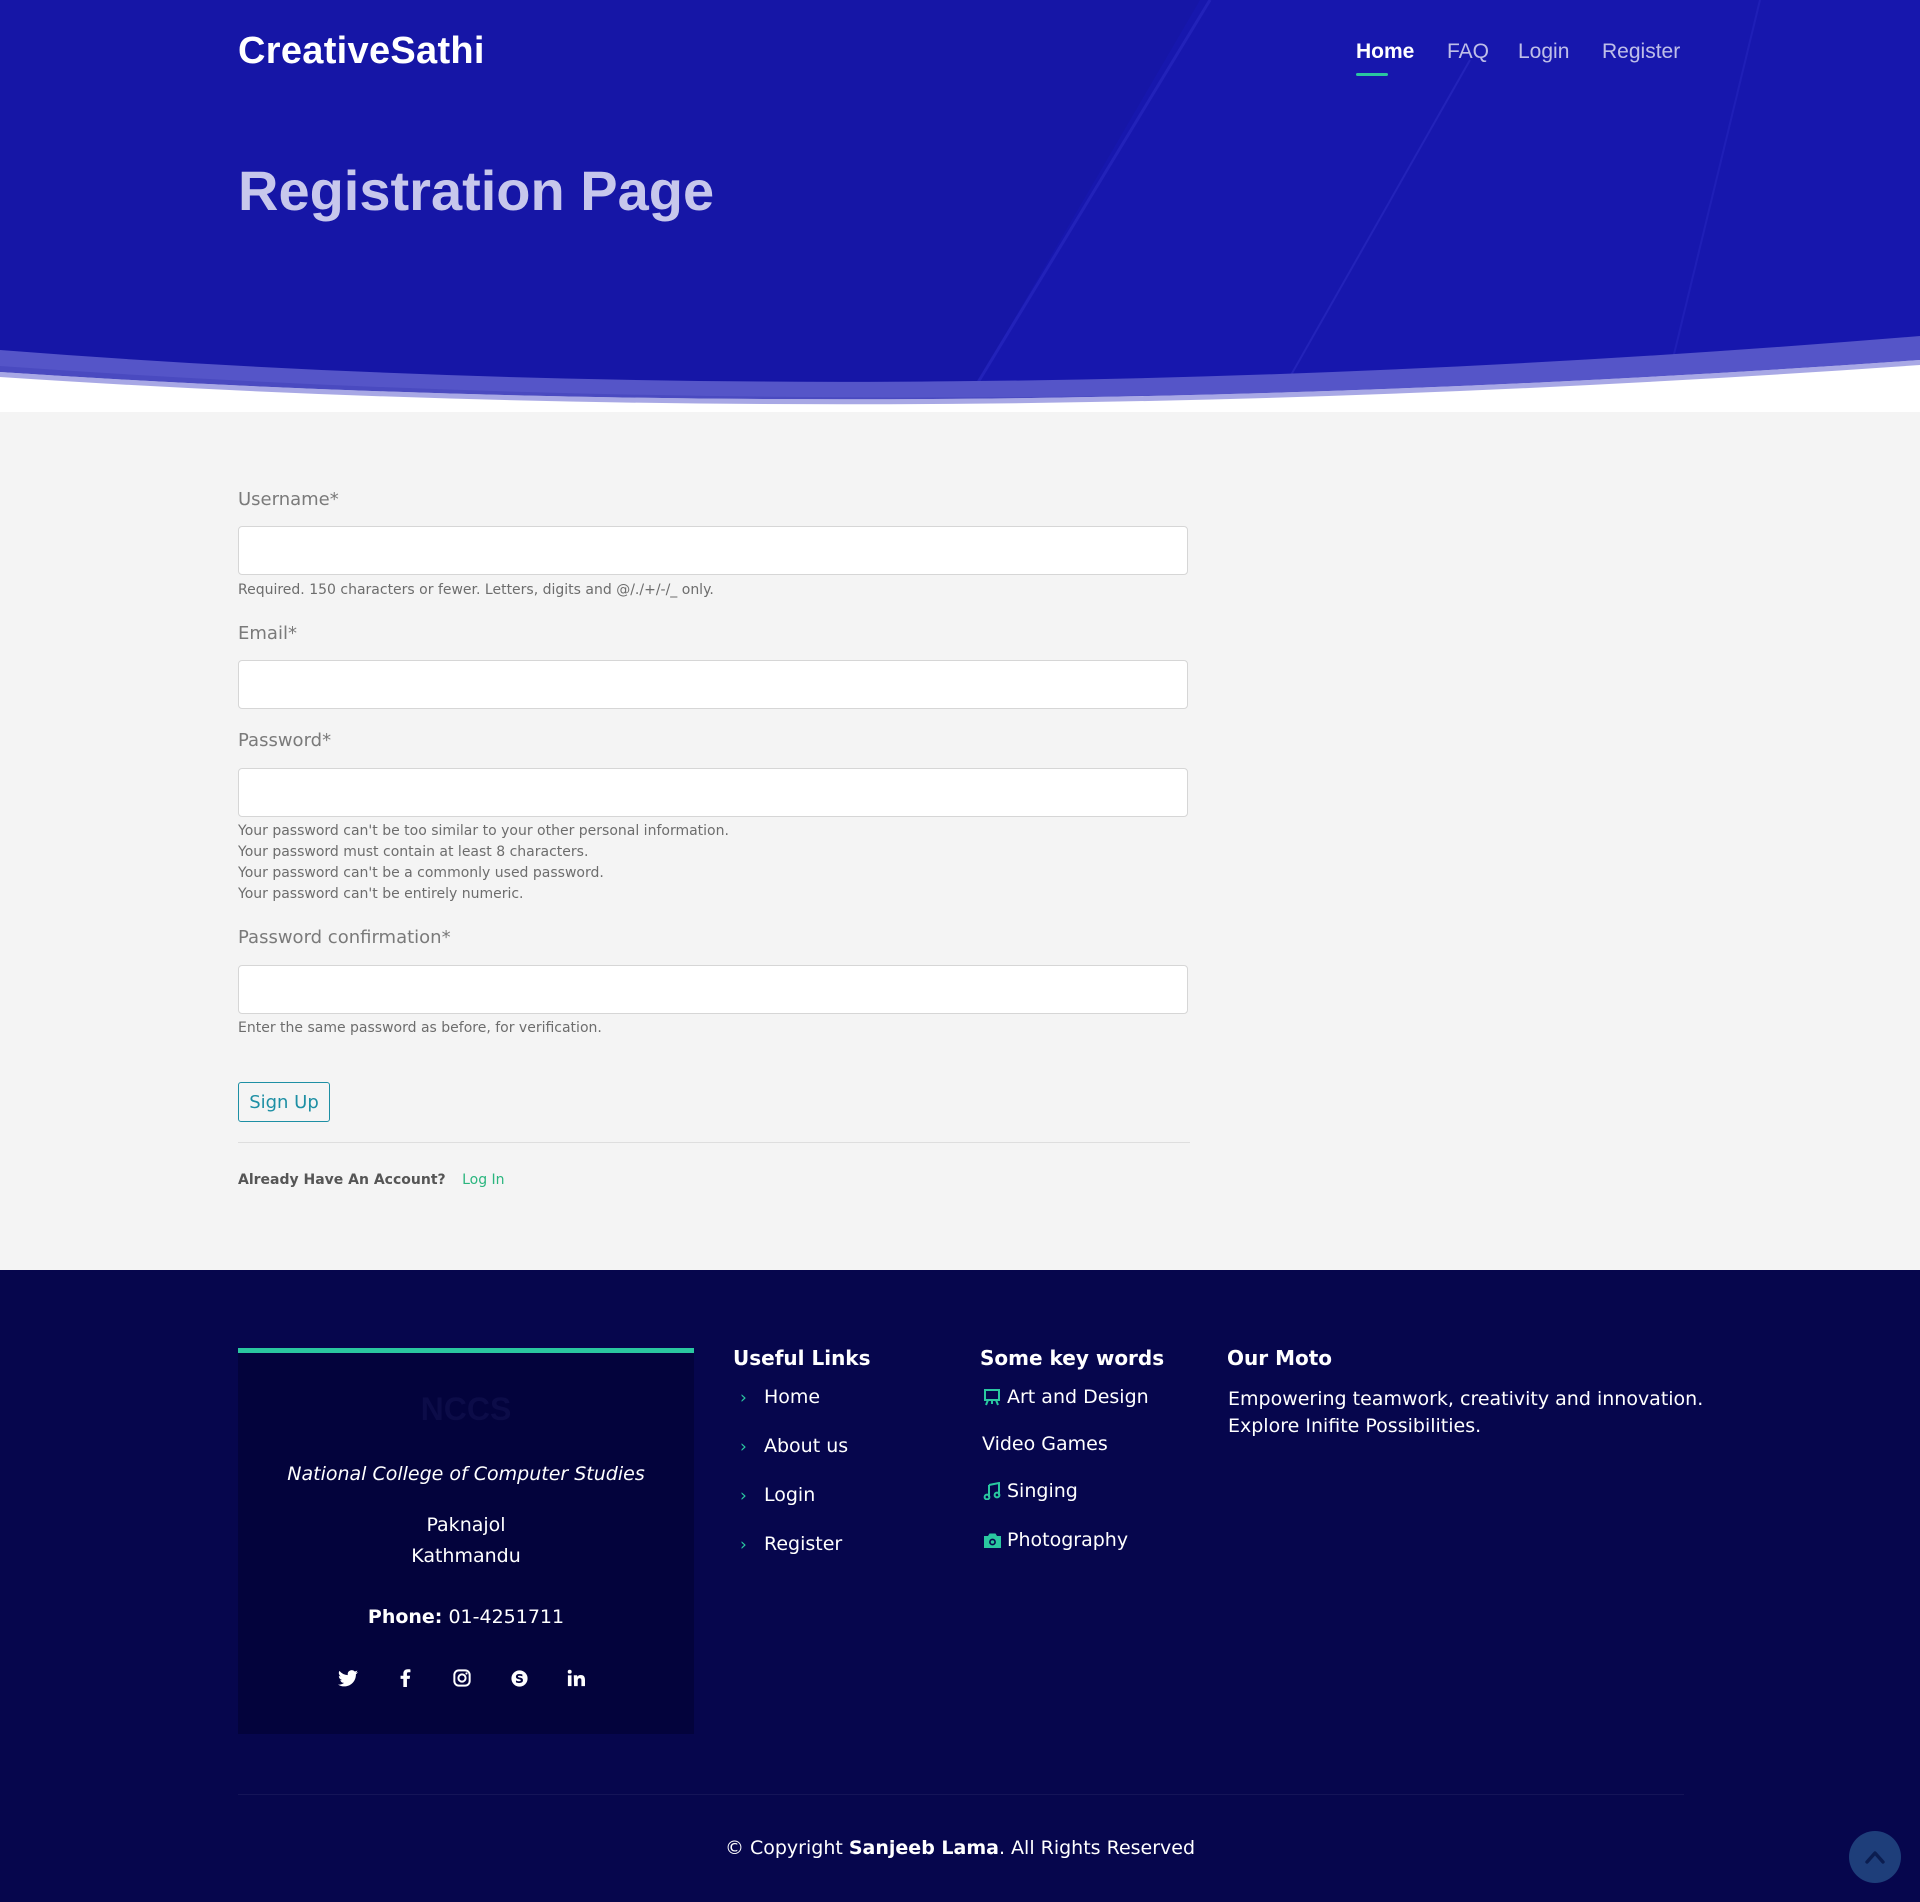  What do you see at coordinates (1543, 52) in the screenshot?
I see `nav-login: Login` at bounding box center [1543, 52].